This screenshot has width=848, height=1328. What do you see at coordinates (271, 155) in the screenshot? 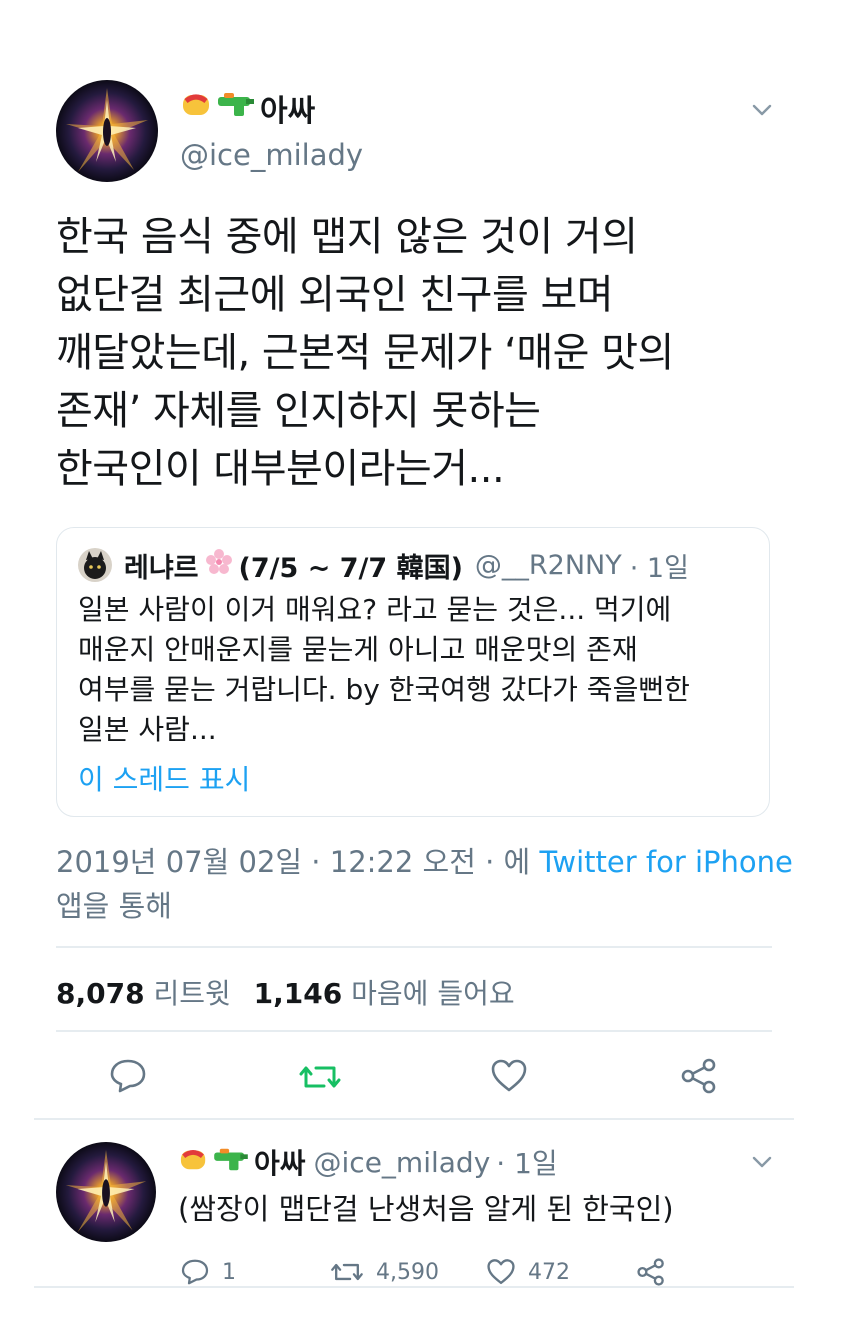
I see `handle: @ice_milady` at bounding box center [271, 155].